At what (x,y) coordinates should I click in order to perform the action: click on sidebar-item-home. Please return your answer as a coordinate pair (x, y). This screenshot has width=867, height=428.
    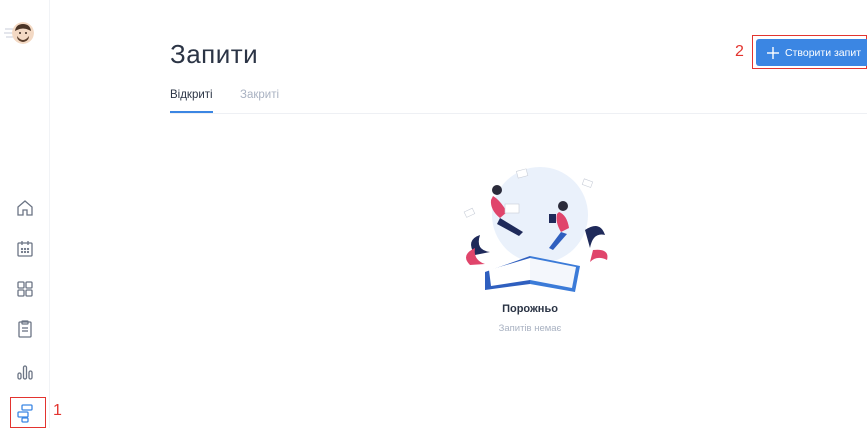
    Looking at the image, I should click on (25, 208).